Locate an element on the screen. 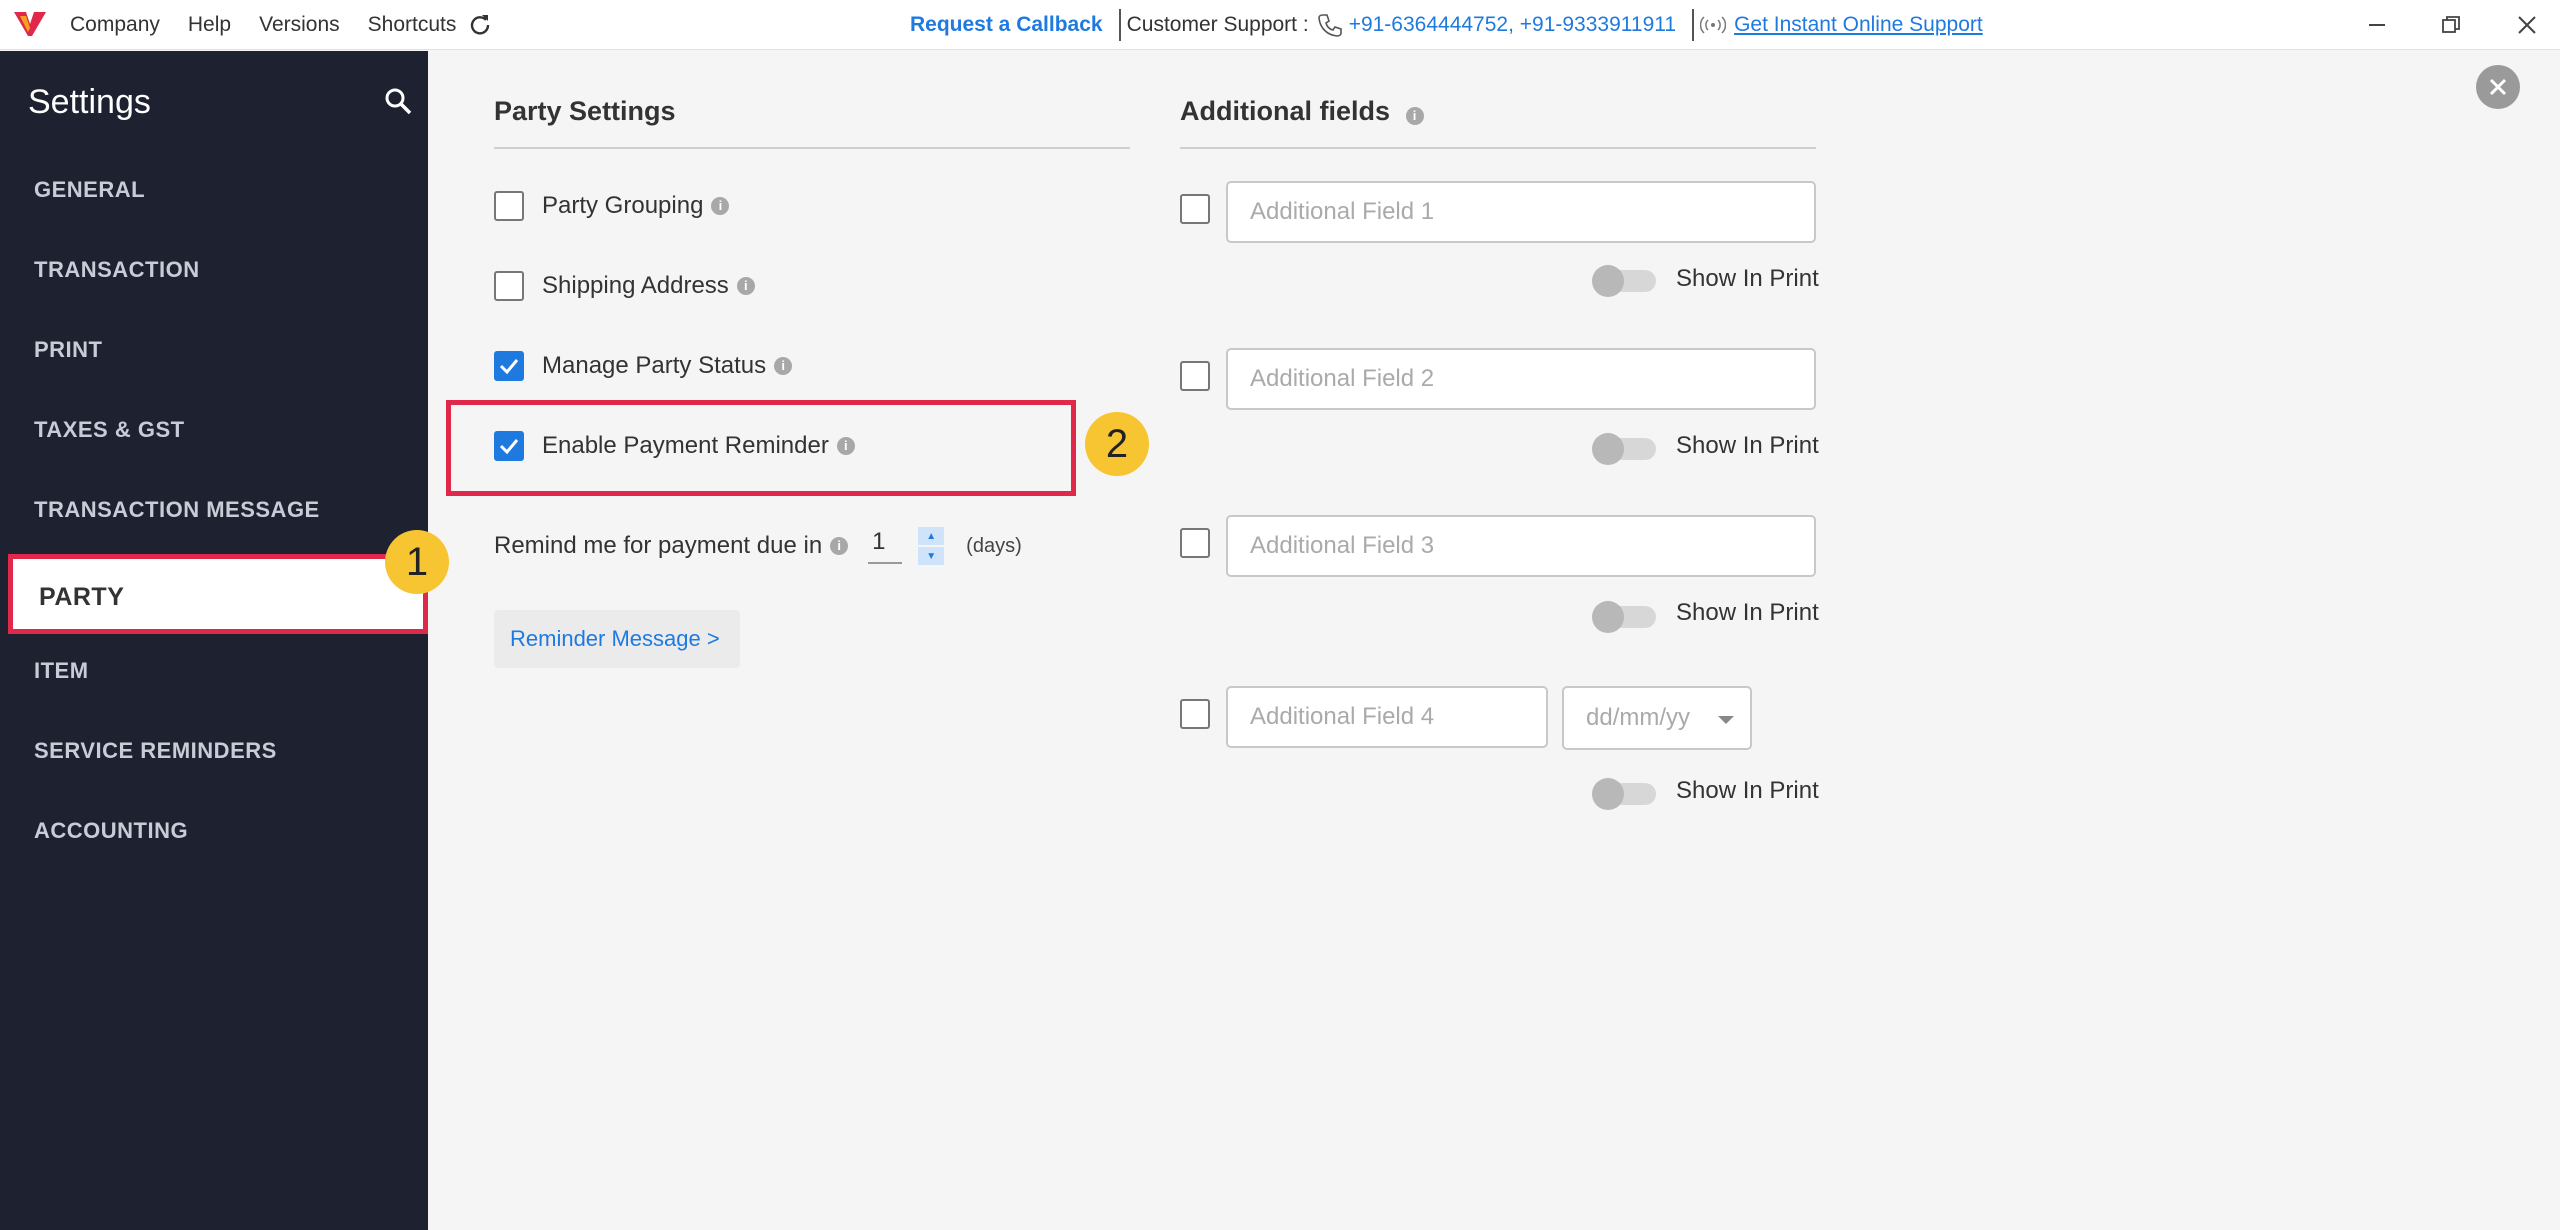 The width and height of the screenshot is (2560, 1230). restore-button is located at coordinates (2451, 25).